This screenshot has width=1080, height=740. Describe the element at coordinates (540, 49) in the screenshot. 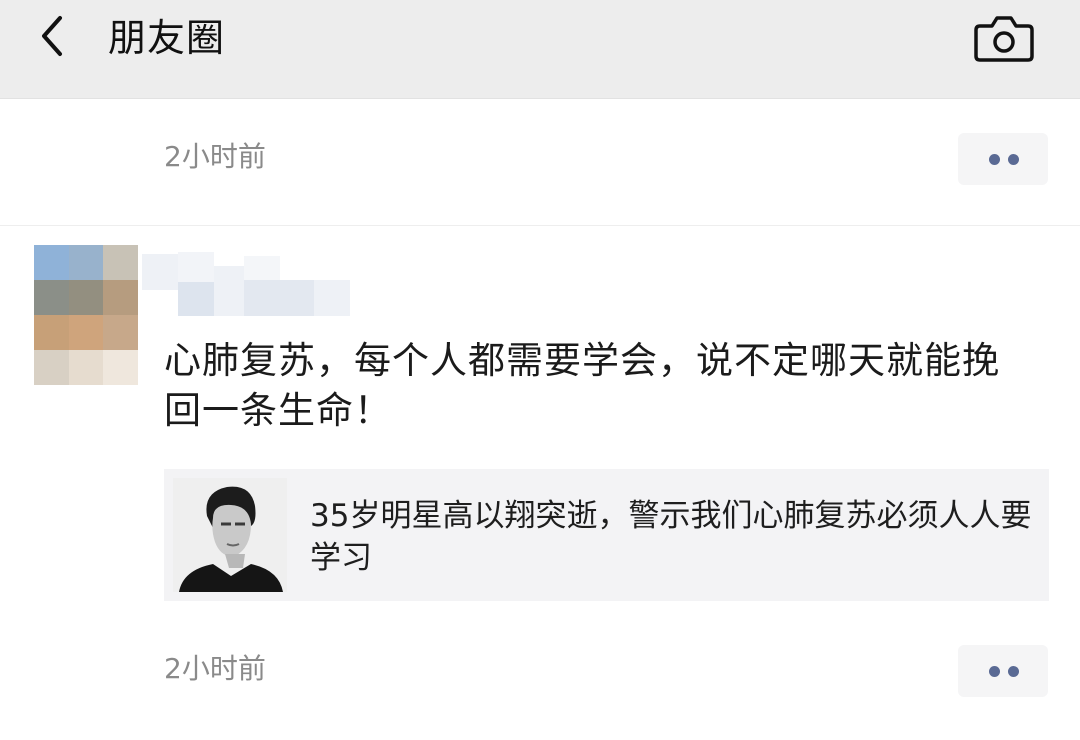

I see `nav-bar: 朋友圈` at that location.